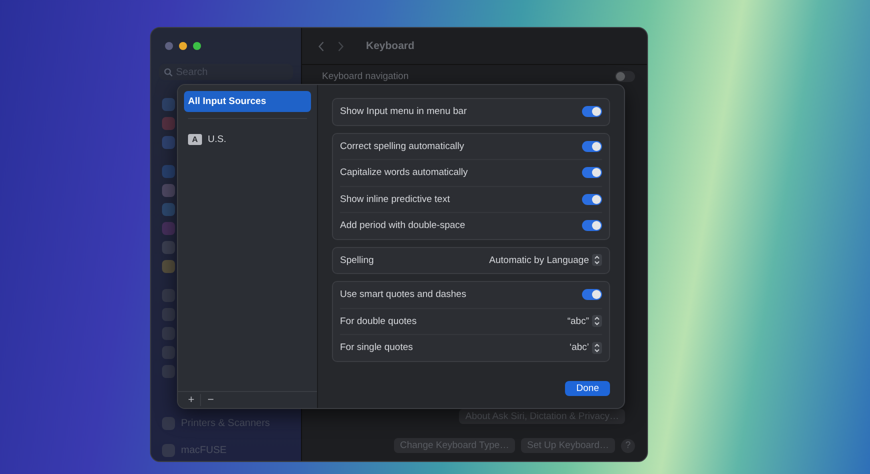 Image resolution: width=870 pixels, height=474 pixels. What do you see at coordinates (378, 321) in the screenshot?
I see `setting-label: For double quotes` at bounding box center [378, 321].